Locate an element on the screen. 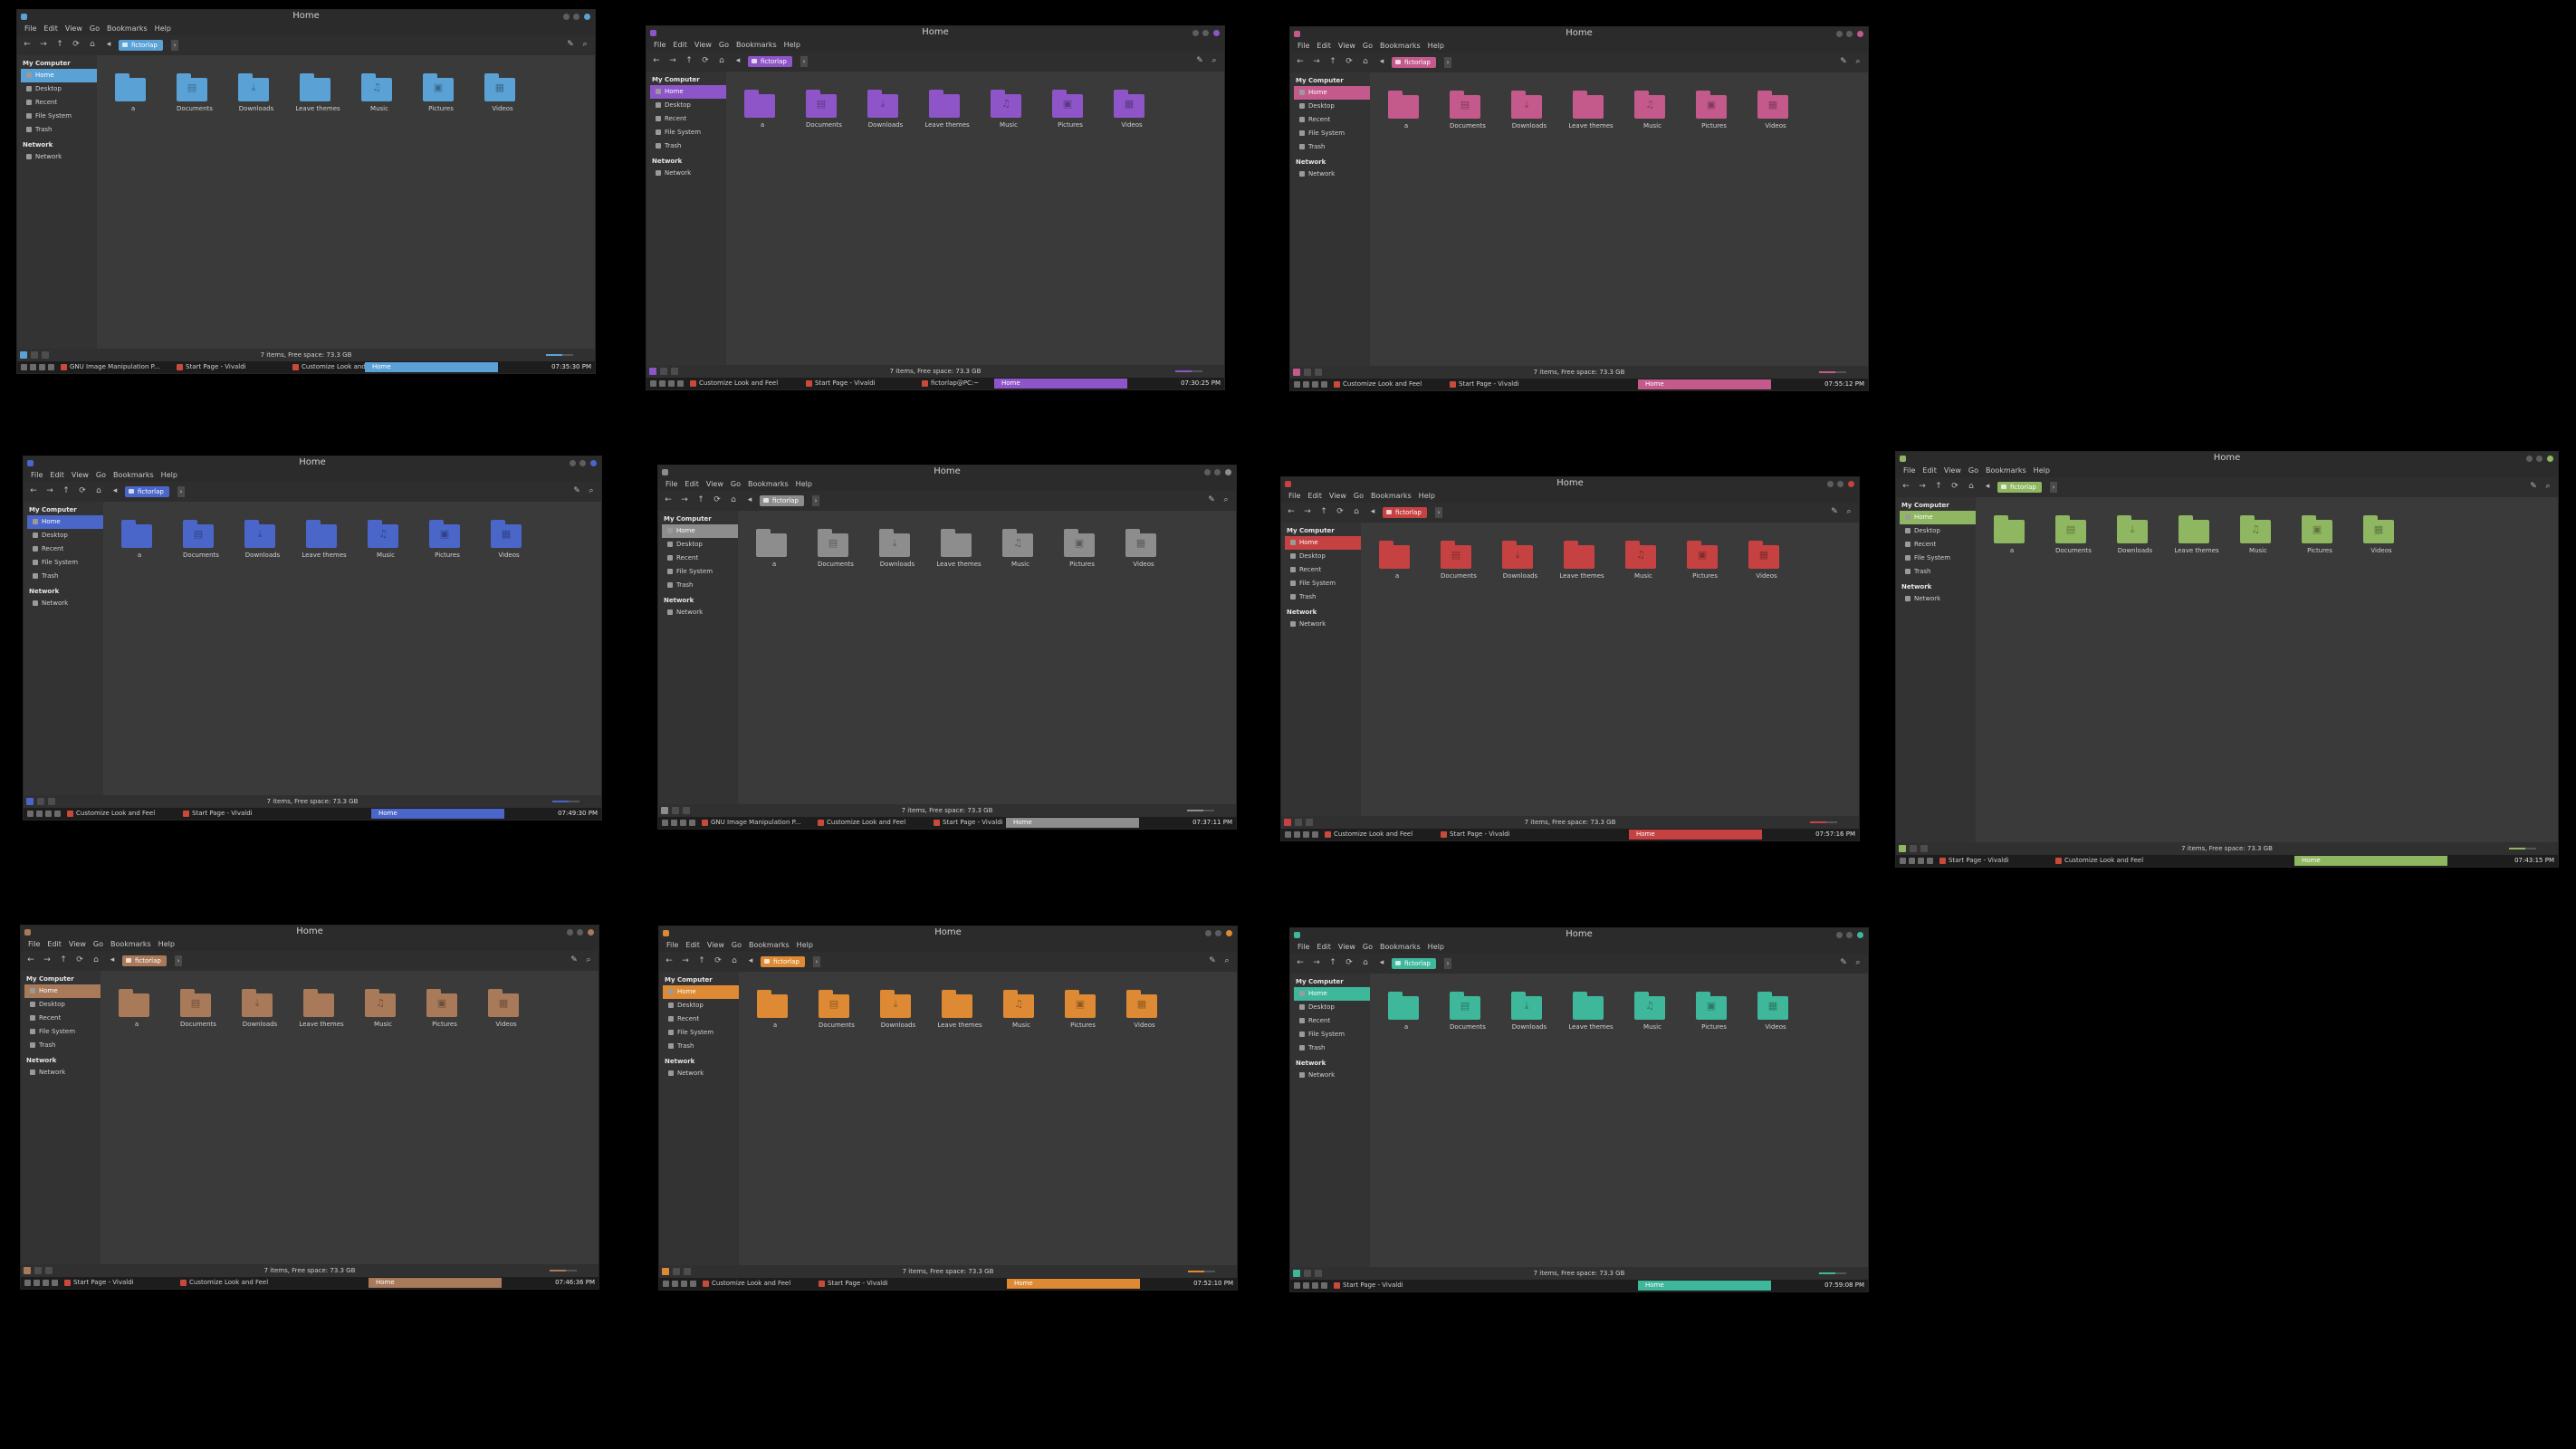 This screenshot has width=2576, height=1449. menu-item-file: File is located at coordinates (1303, 947).